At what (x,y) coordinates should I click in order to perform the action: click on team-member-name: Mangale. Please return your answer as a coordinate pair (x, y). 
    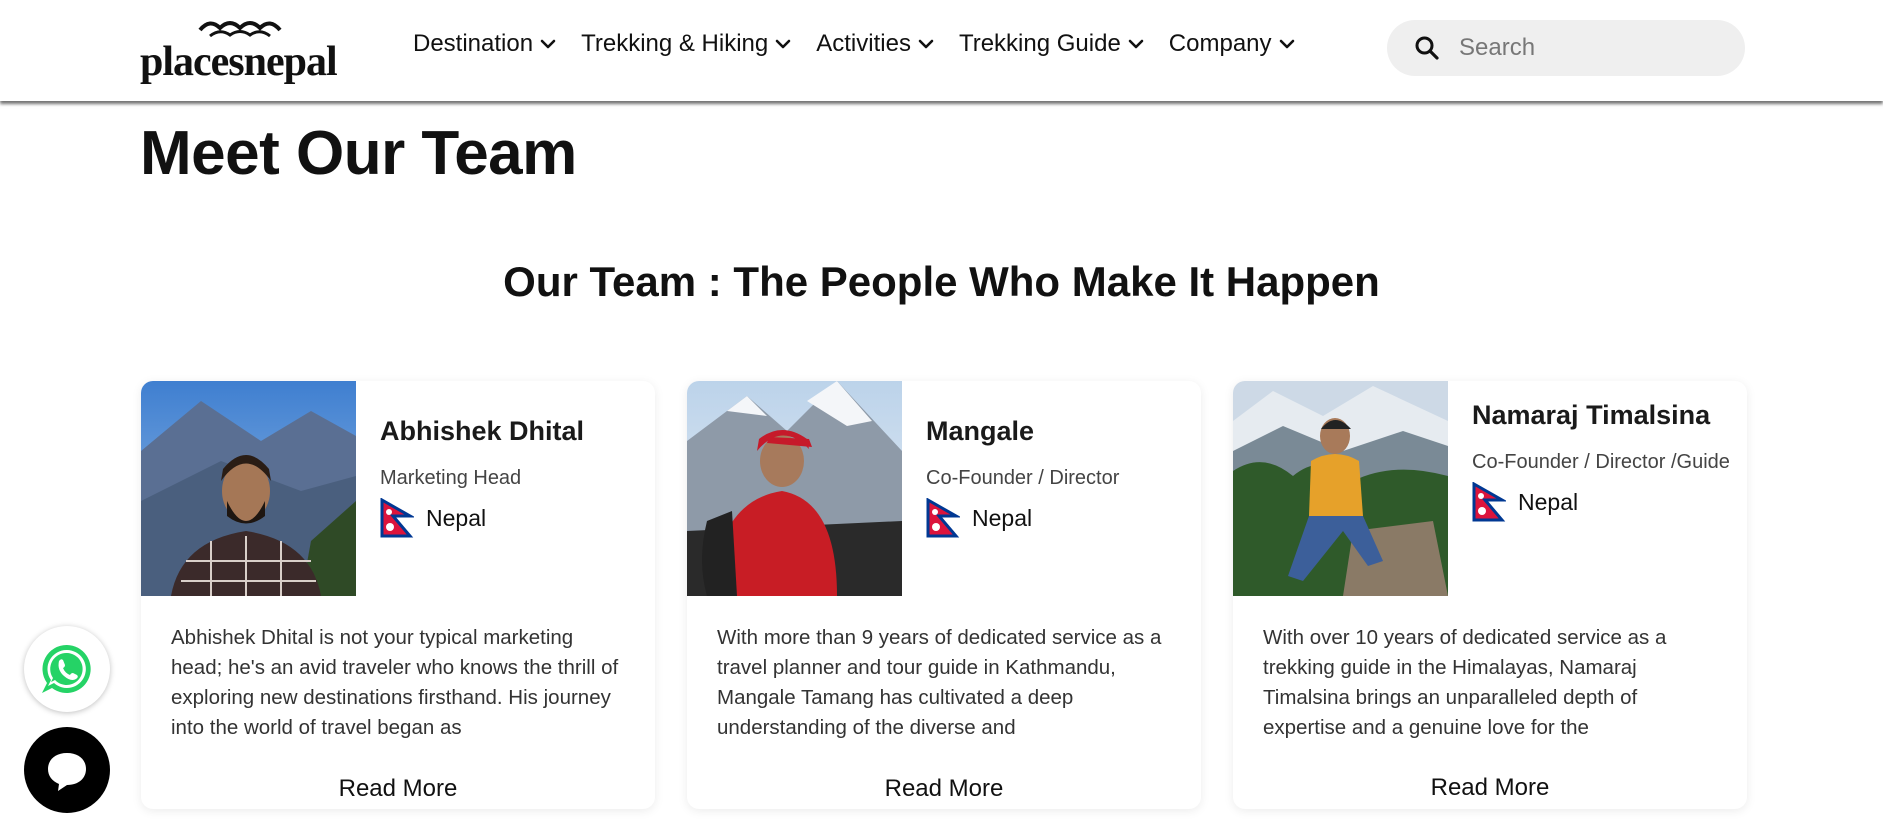
    Looking at the image, I should click on (980, 431).